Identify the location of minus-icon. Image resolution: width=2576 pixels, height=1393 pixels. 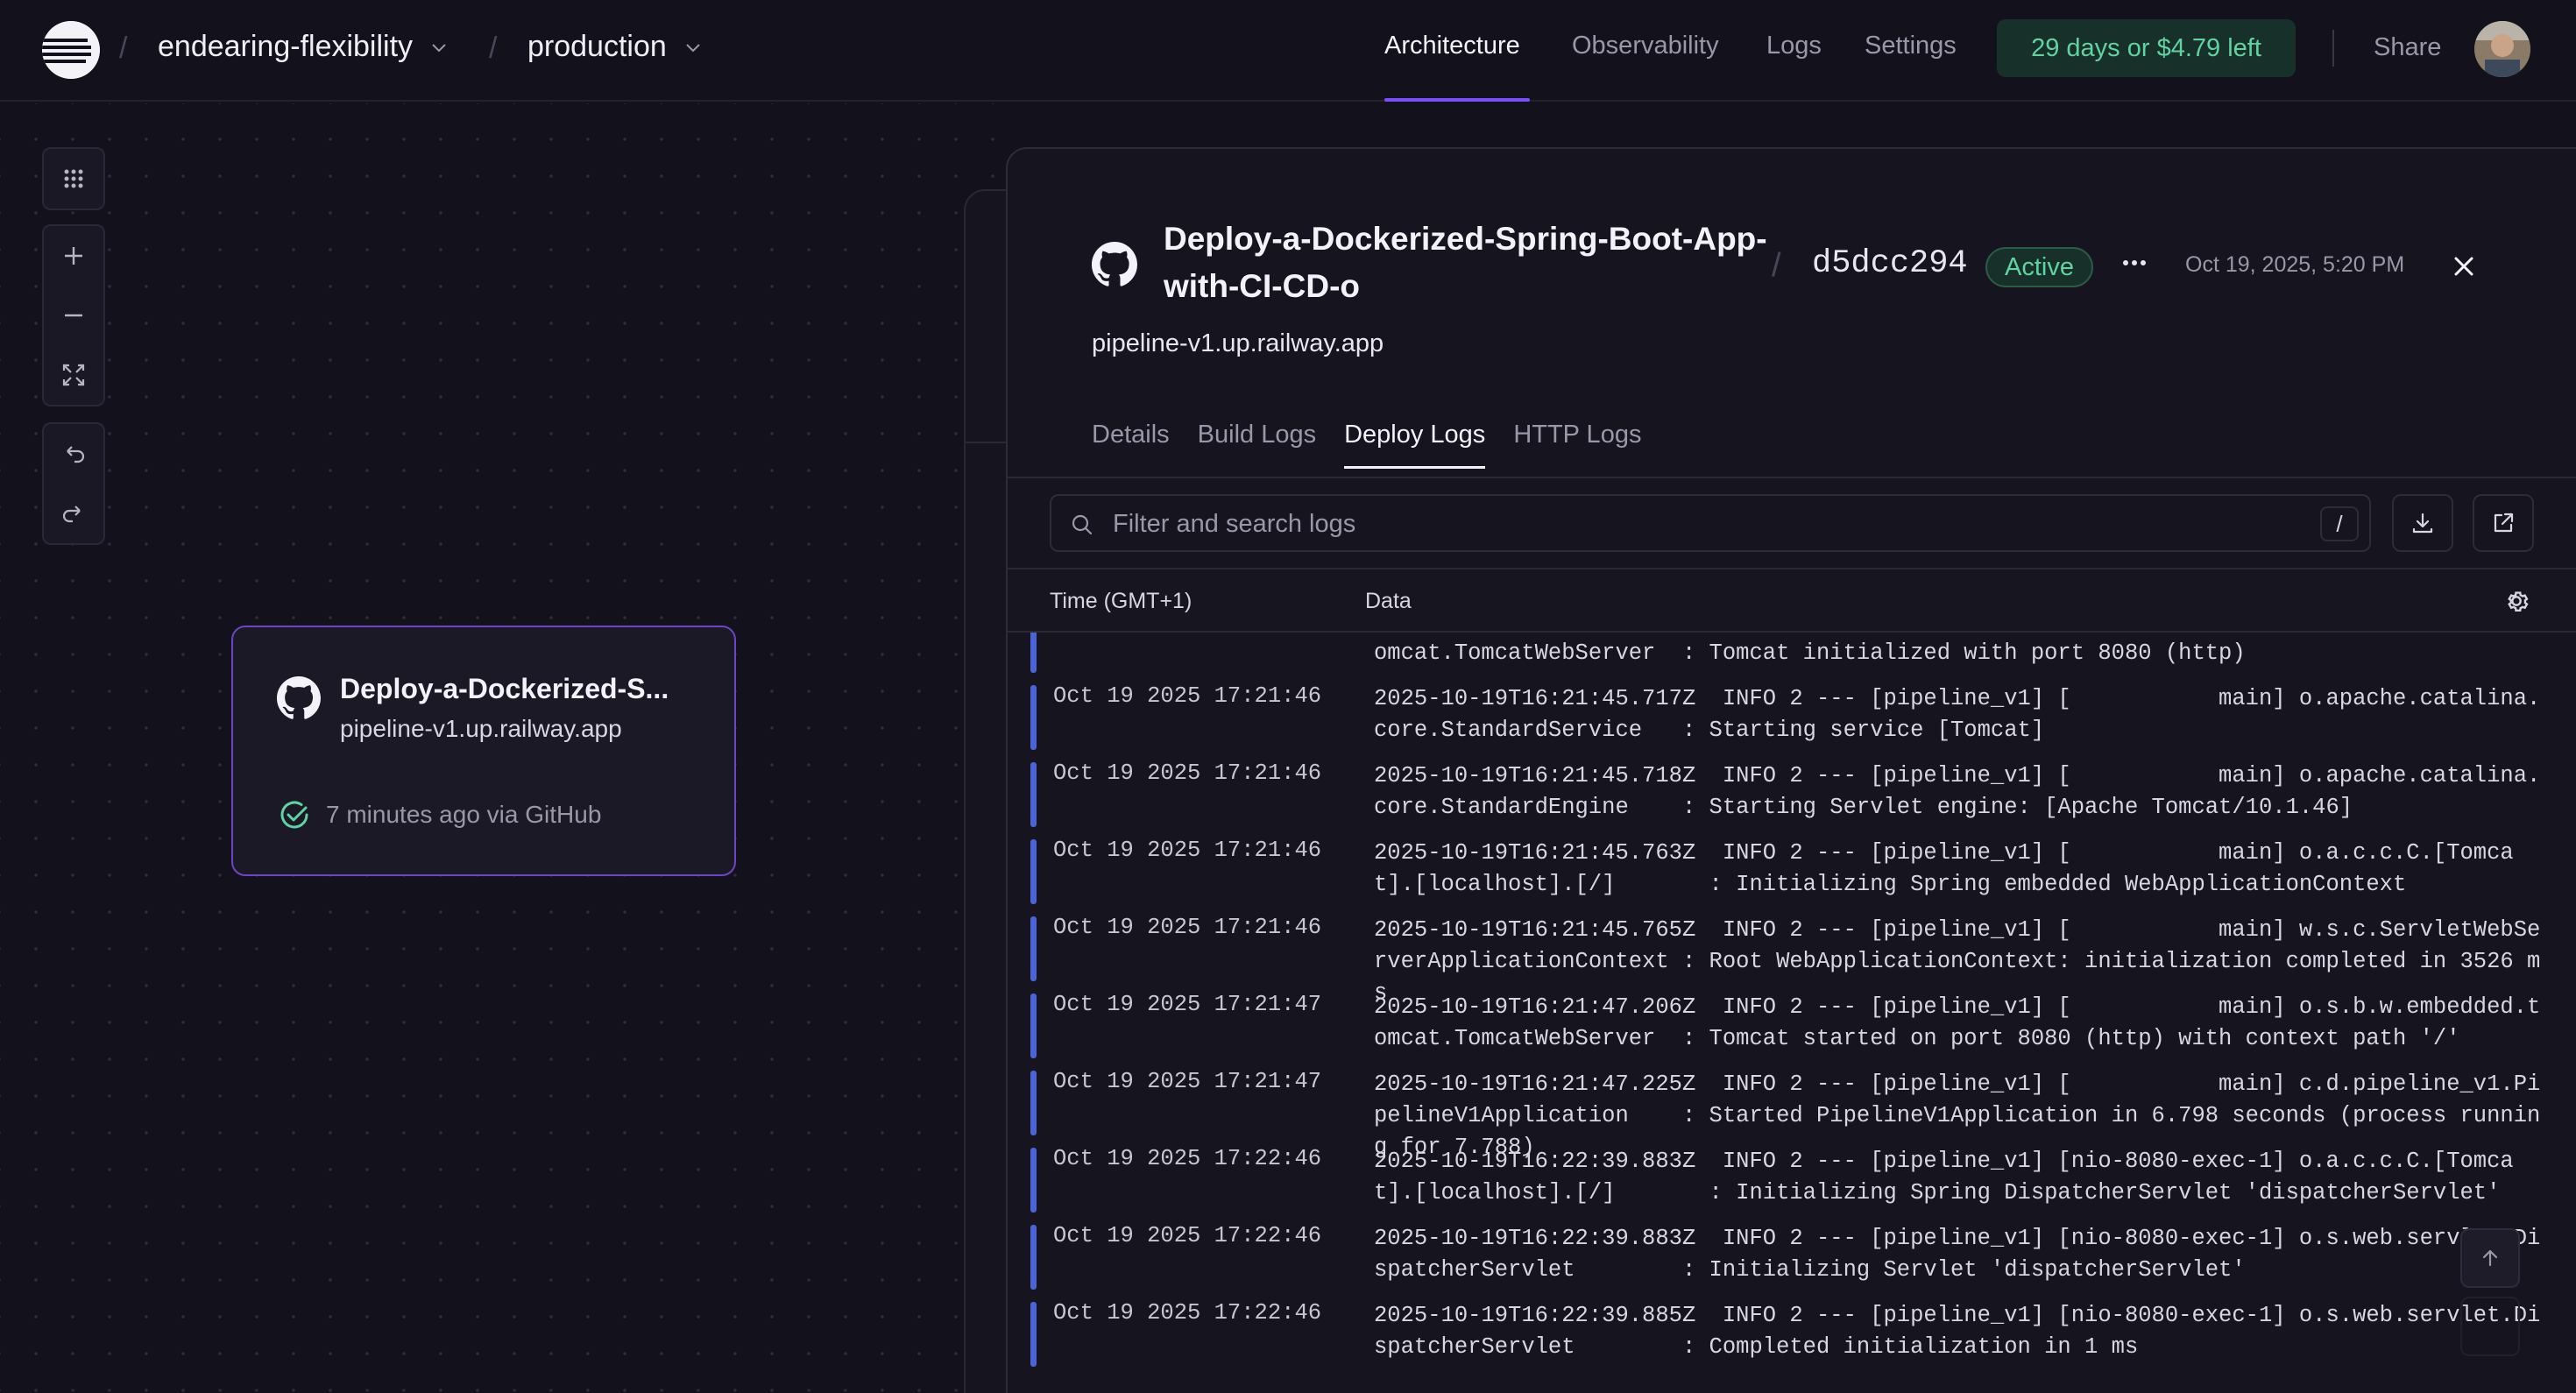
(73, 315).